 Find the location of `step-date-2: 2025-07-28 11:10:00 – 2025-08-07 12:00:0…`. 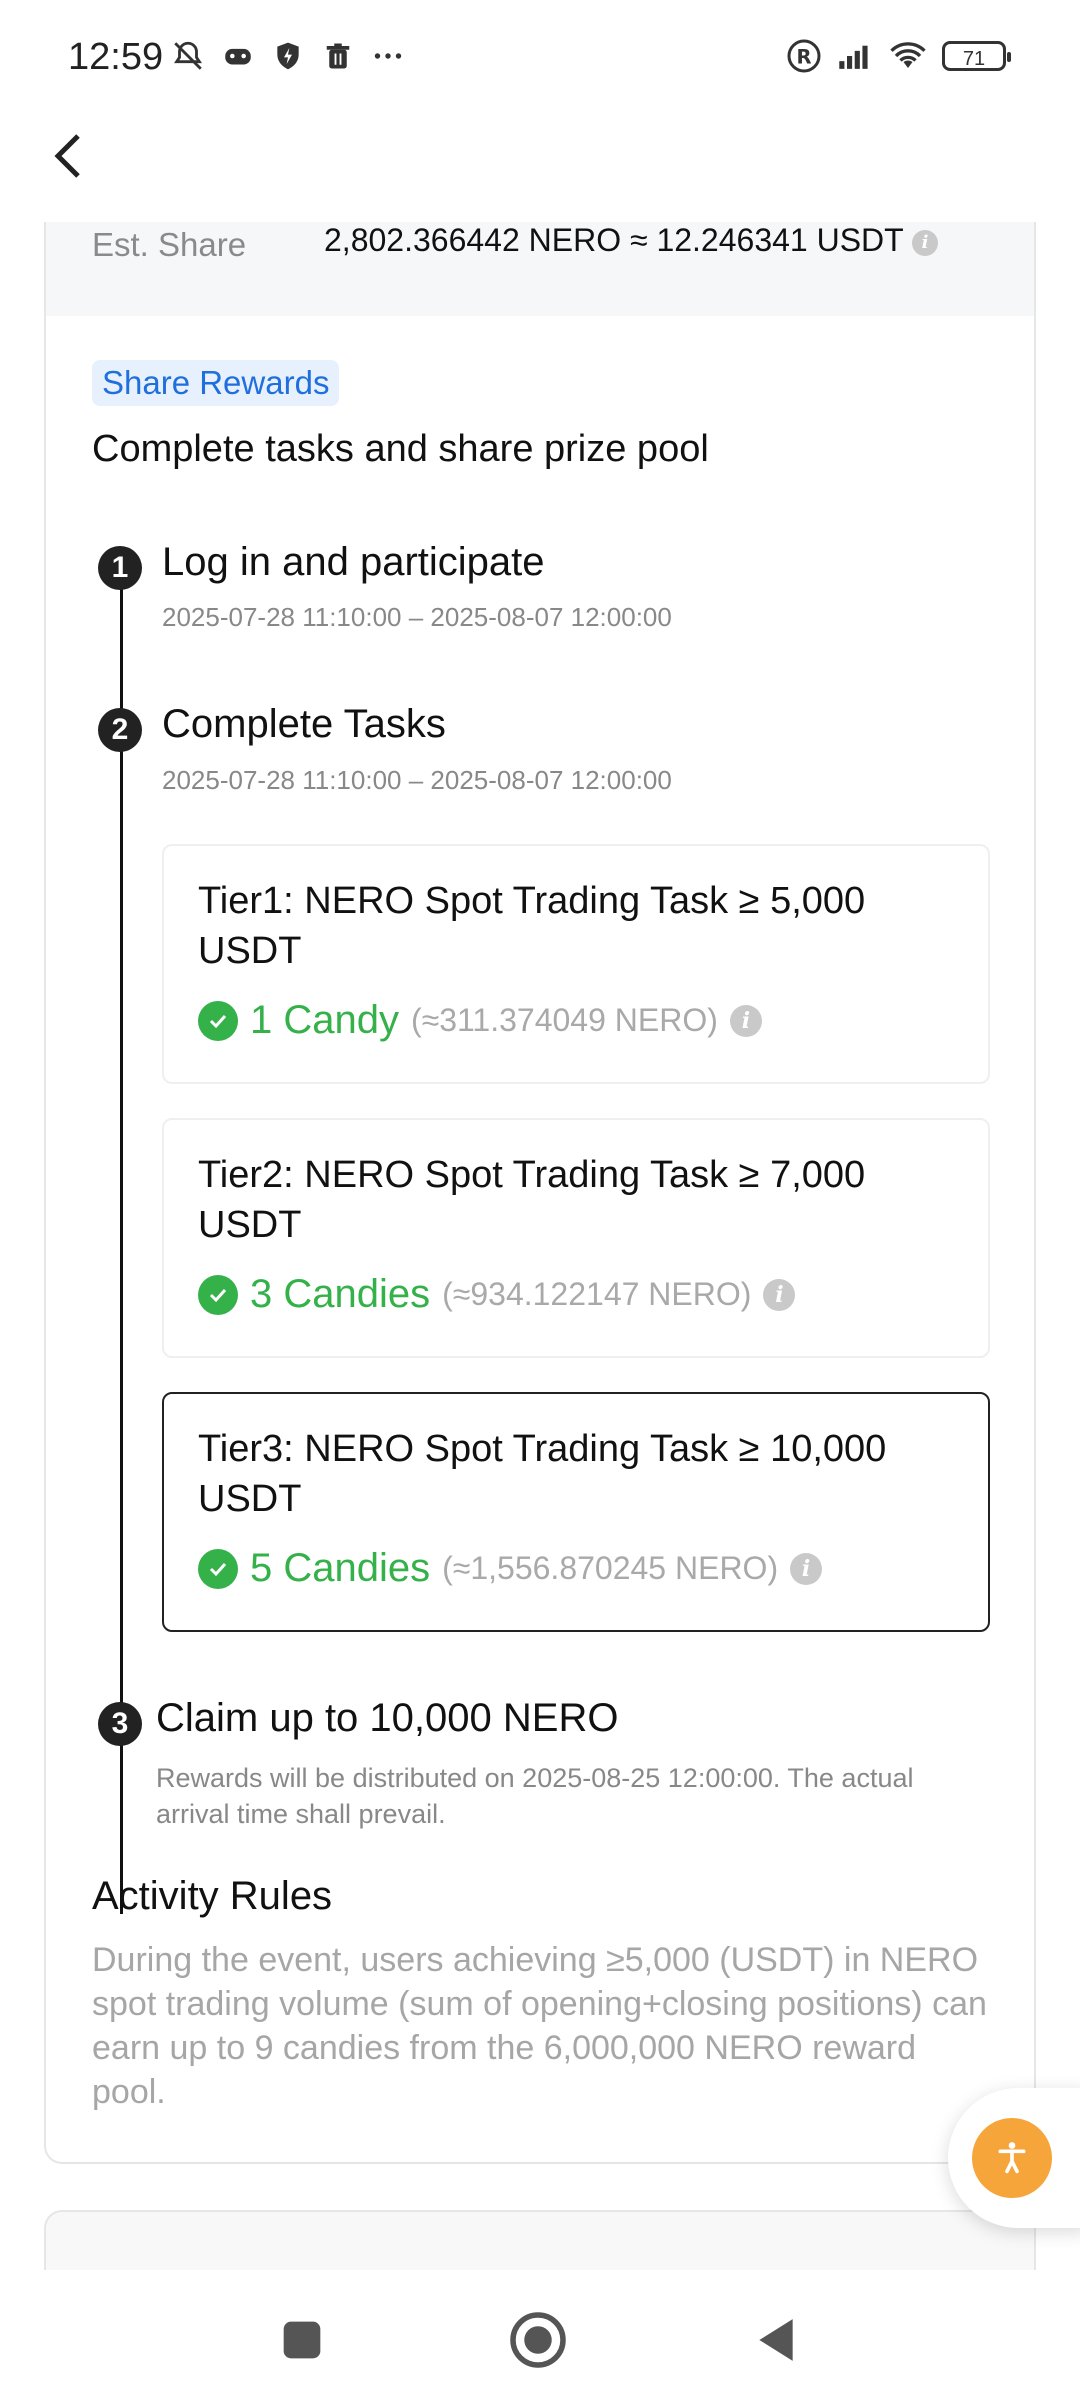

step-date-2: 2025-07-28 11:10:00 – 2025-08-07 12:00:0… is located at coordinates (417, 780).